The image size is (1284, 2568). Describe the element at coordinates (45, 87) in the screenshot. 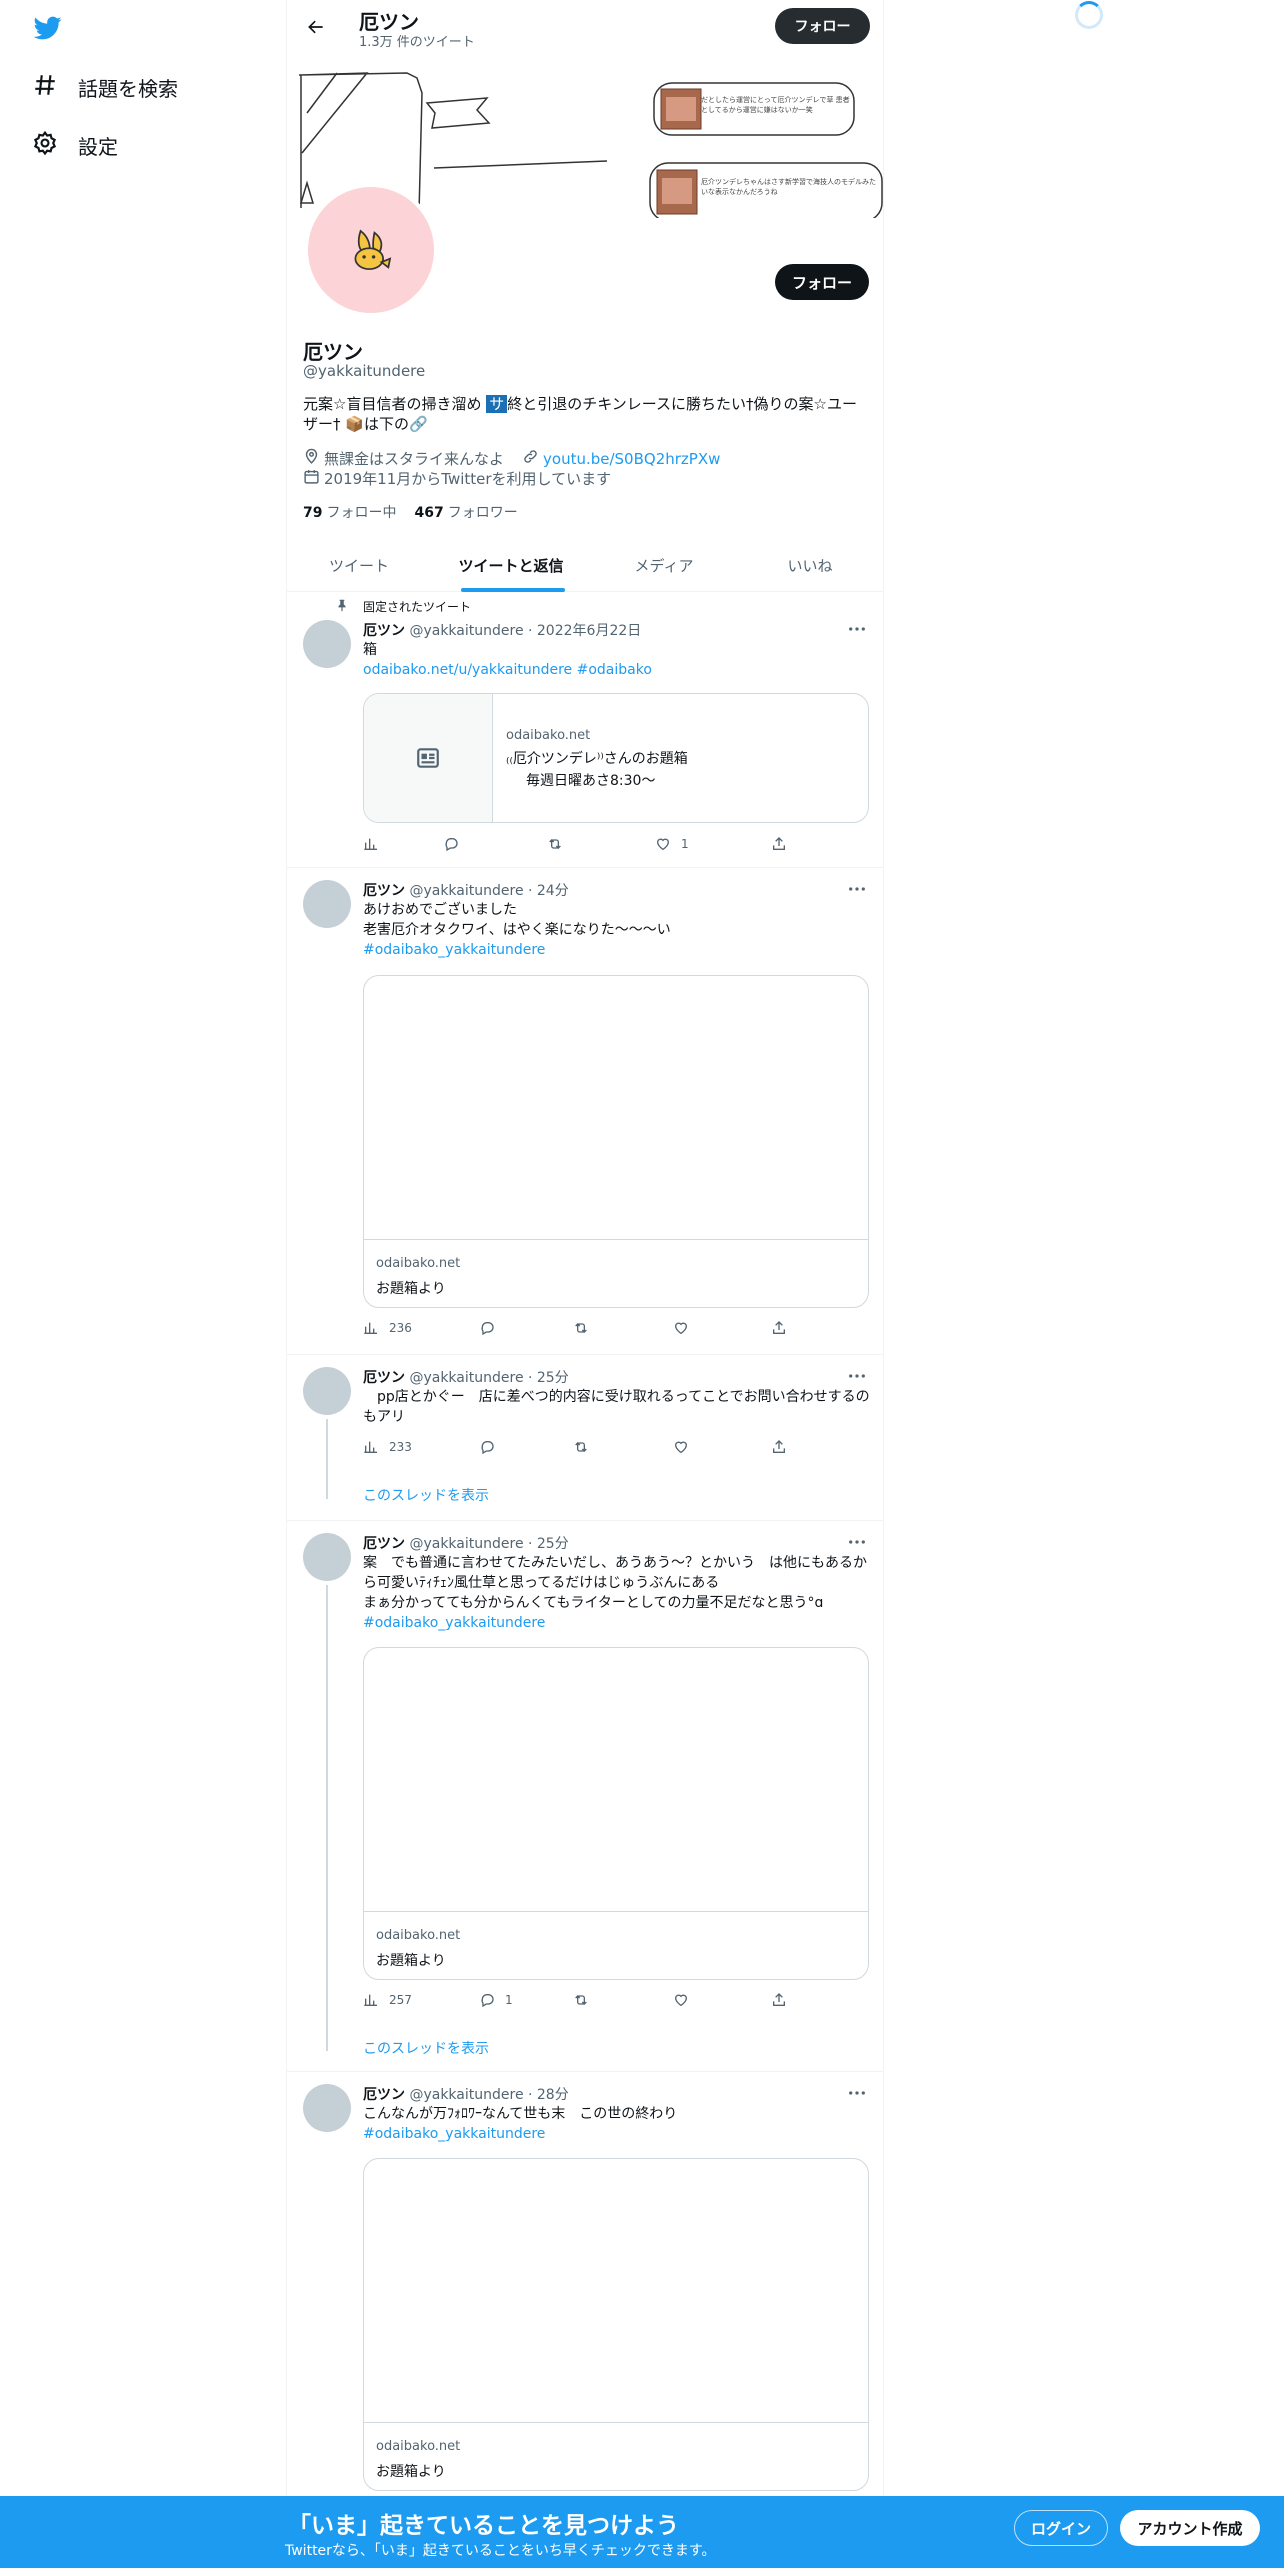

I see `hashtag-icon` at that location.